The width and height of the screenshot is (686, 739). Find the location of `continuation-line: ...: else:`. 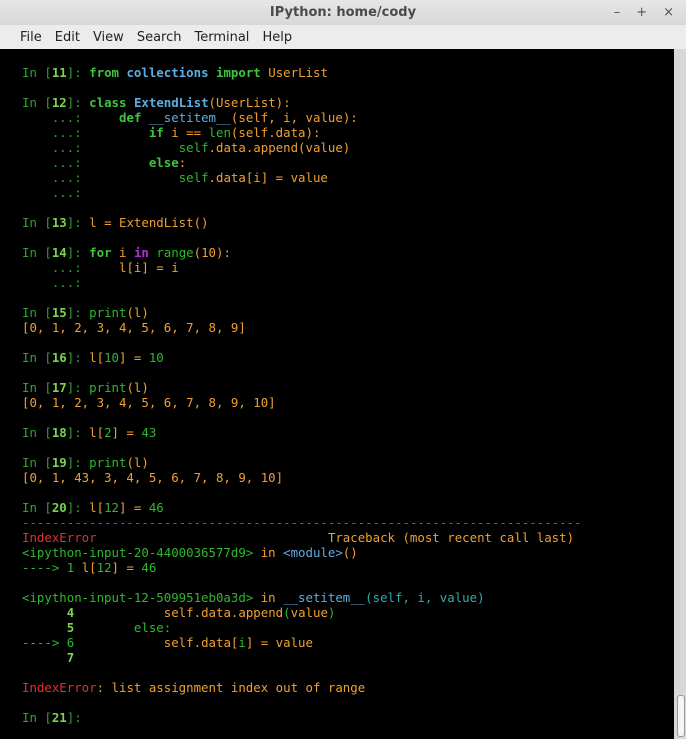

continuation-line: ...: else: is located at coordinates (119, 162).